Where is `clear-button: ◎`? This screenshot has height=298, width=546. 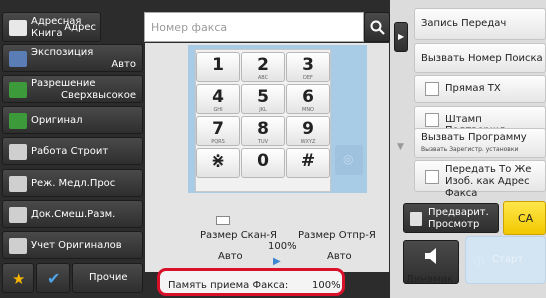 clear-button: ◎ is located at coordinates (349, 160).